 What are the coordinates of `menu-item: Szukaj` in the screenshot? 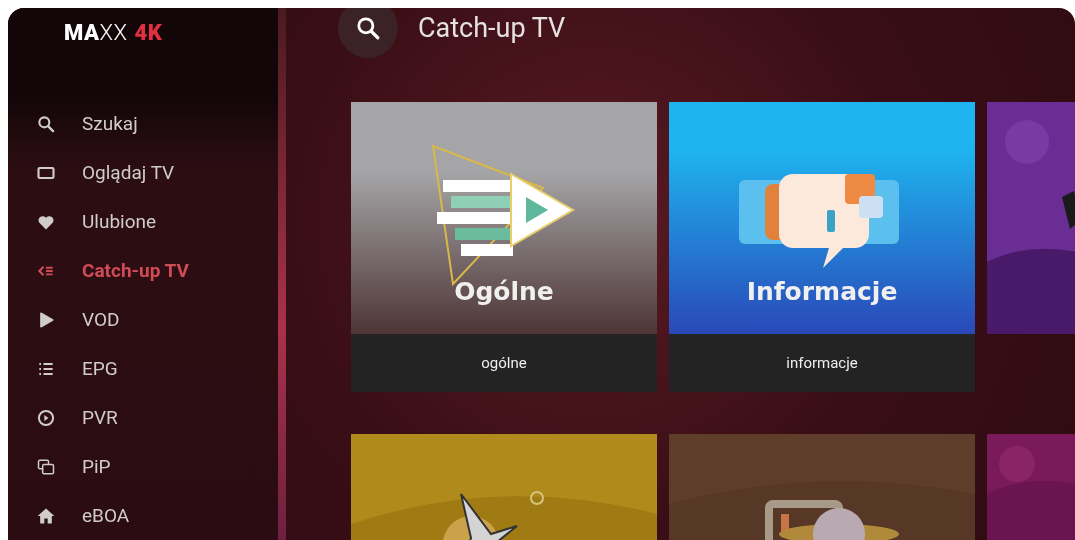 It's located at (143, 123).